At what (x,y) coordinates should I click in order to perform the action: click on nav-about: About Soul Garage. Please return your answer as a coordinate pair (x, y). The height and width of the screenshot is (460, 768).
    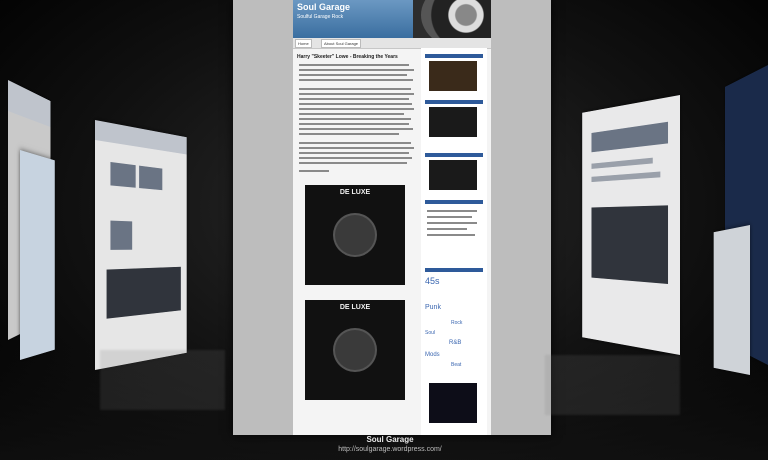
    Looking at the image, I should click on (341, 43).